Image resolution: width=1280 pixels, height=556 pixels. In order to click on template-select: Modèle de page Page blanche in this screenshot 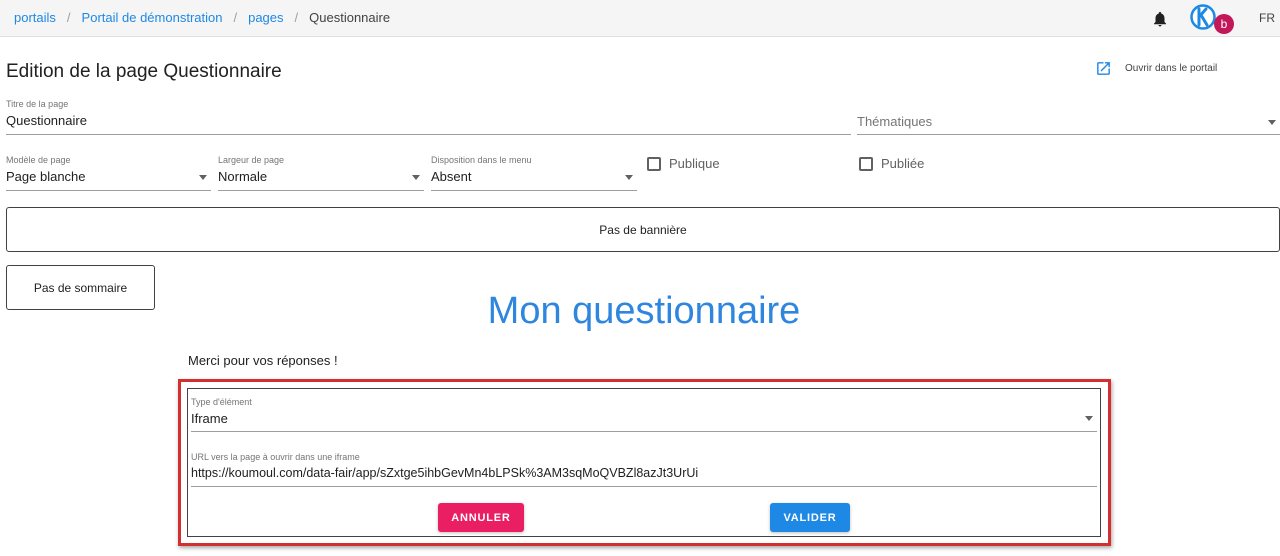, I will do `click(108, 173)`.